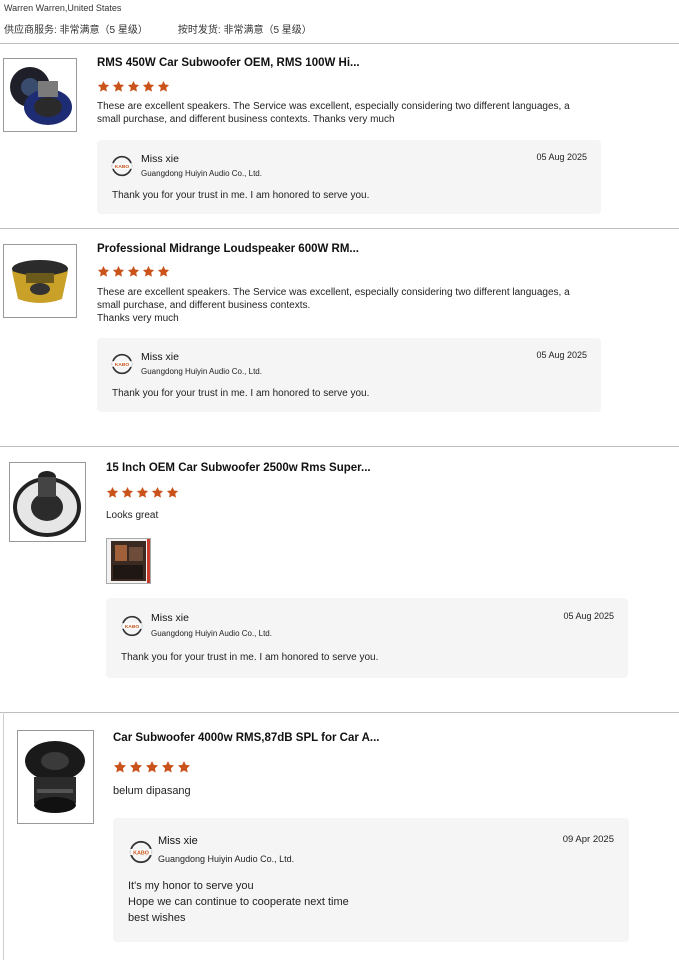  Describe the element at coordinates (152, 791) in the screenshot. I see `review-text-line: belum dipasang` at that location.